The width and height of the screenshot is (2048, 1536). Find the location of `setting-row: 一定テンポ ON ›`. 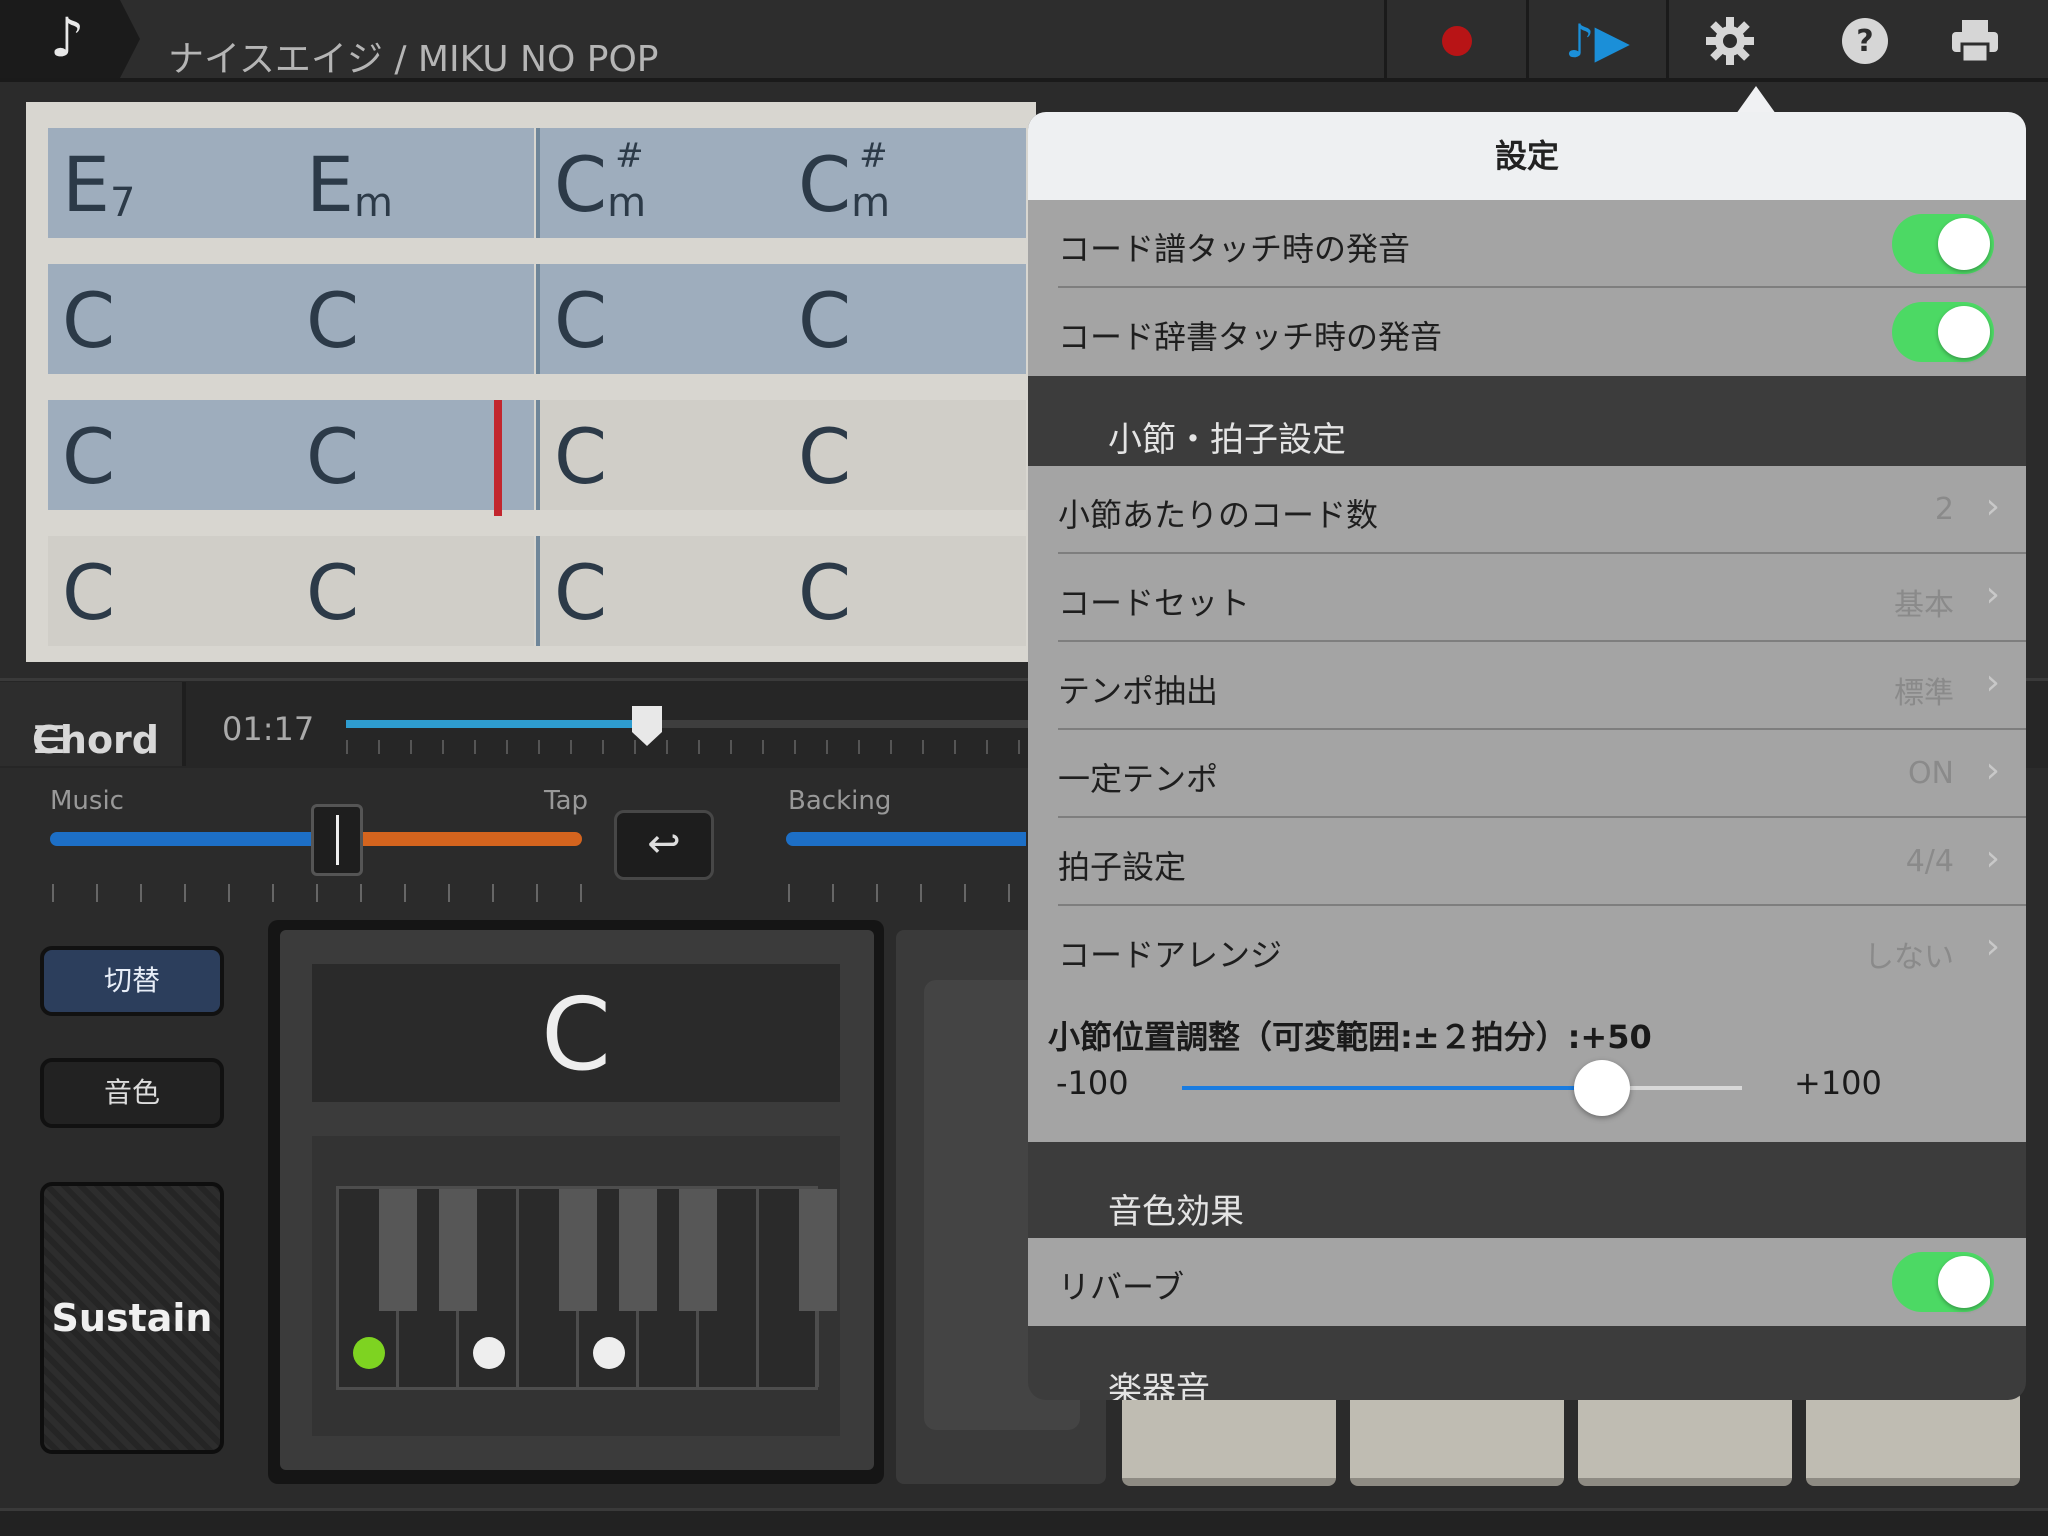

setting-row: 一定テンポ ON › is located at coordinates (1527, 774).